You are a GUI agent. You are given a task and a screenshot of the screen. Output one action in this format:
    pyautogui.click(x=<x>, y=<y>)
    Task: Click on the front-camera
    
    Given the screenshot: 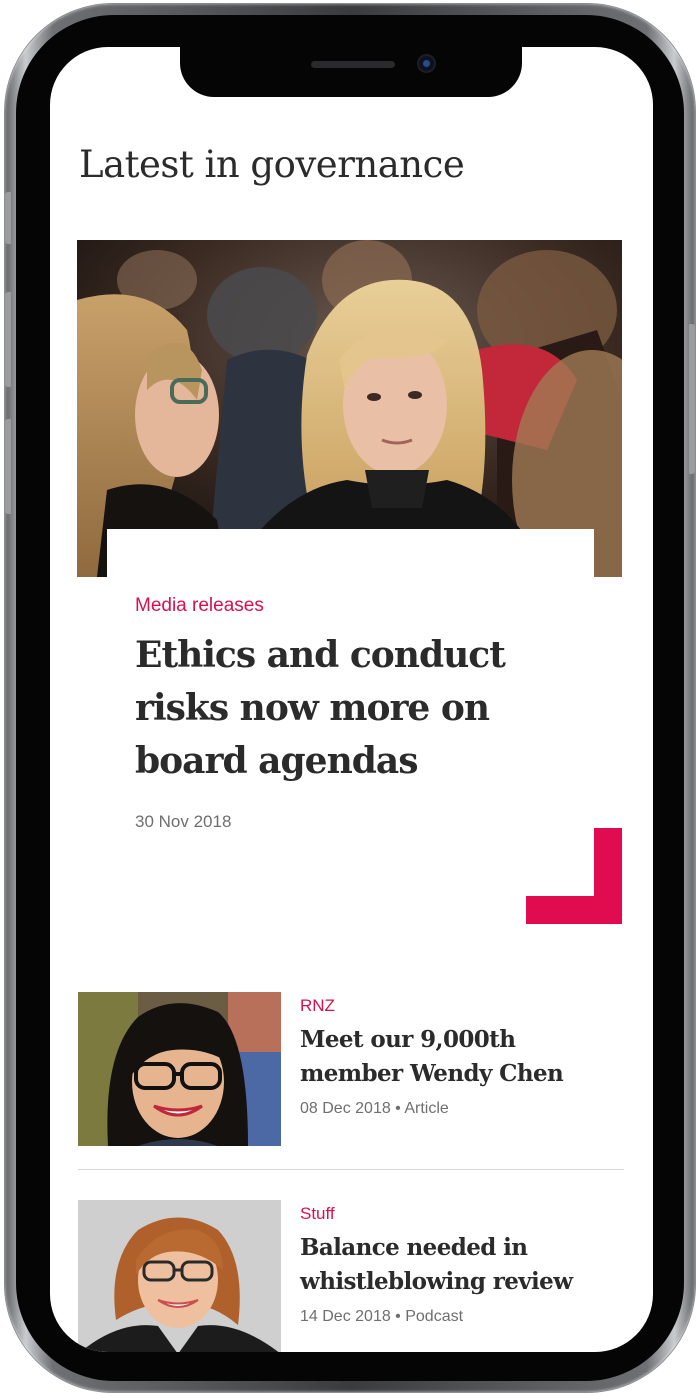 What is the action you would take?
    pyautogui.click(x=426, y=63)
    